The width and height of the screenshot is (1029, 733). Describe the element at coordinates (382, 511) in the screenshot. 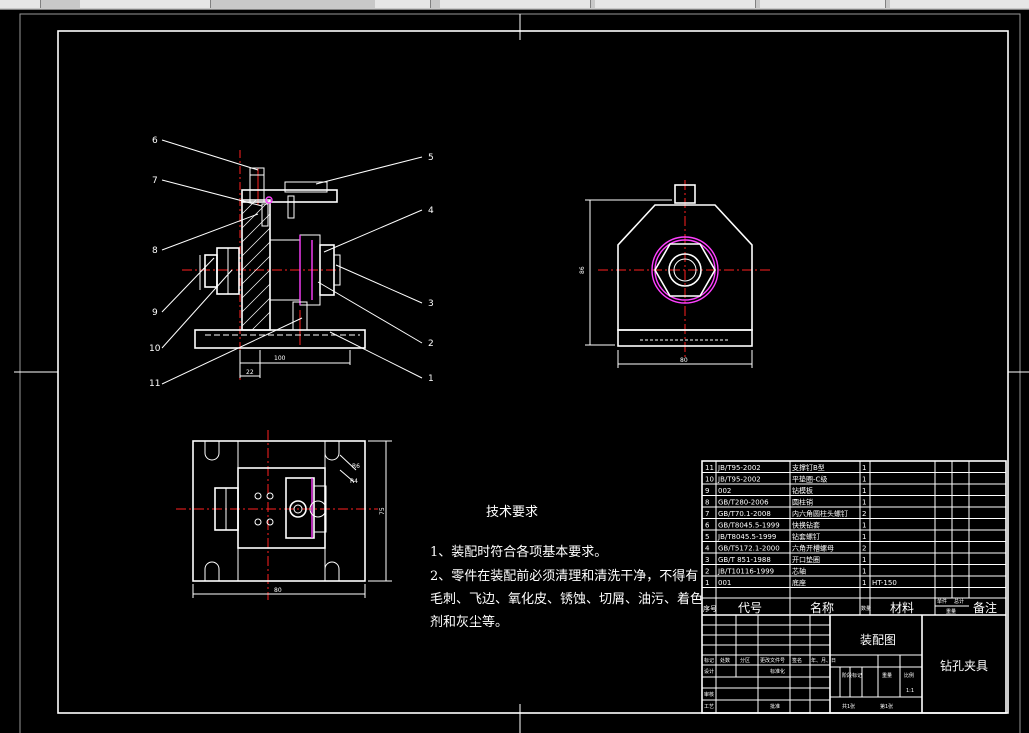

I see `dim-plan-height: 75` at that location.